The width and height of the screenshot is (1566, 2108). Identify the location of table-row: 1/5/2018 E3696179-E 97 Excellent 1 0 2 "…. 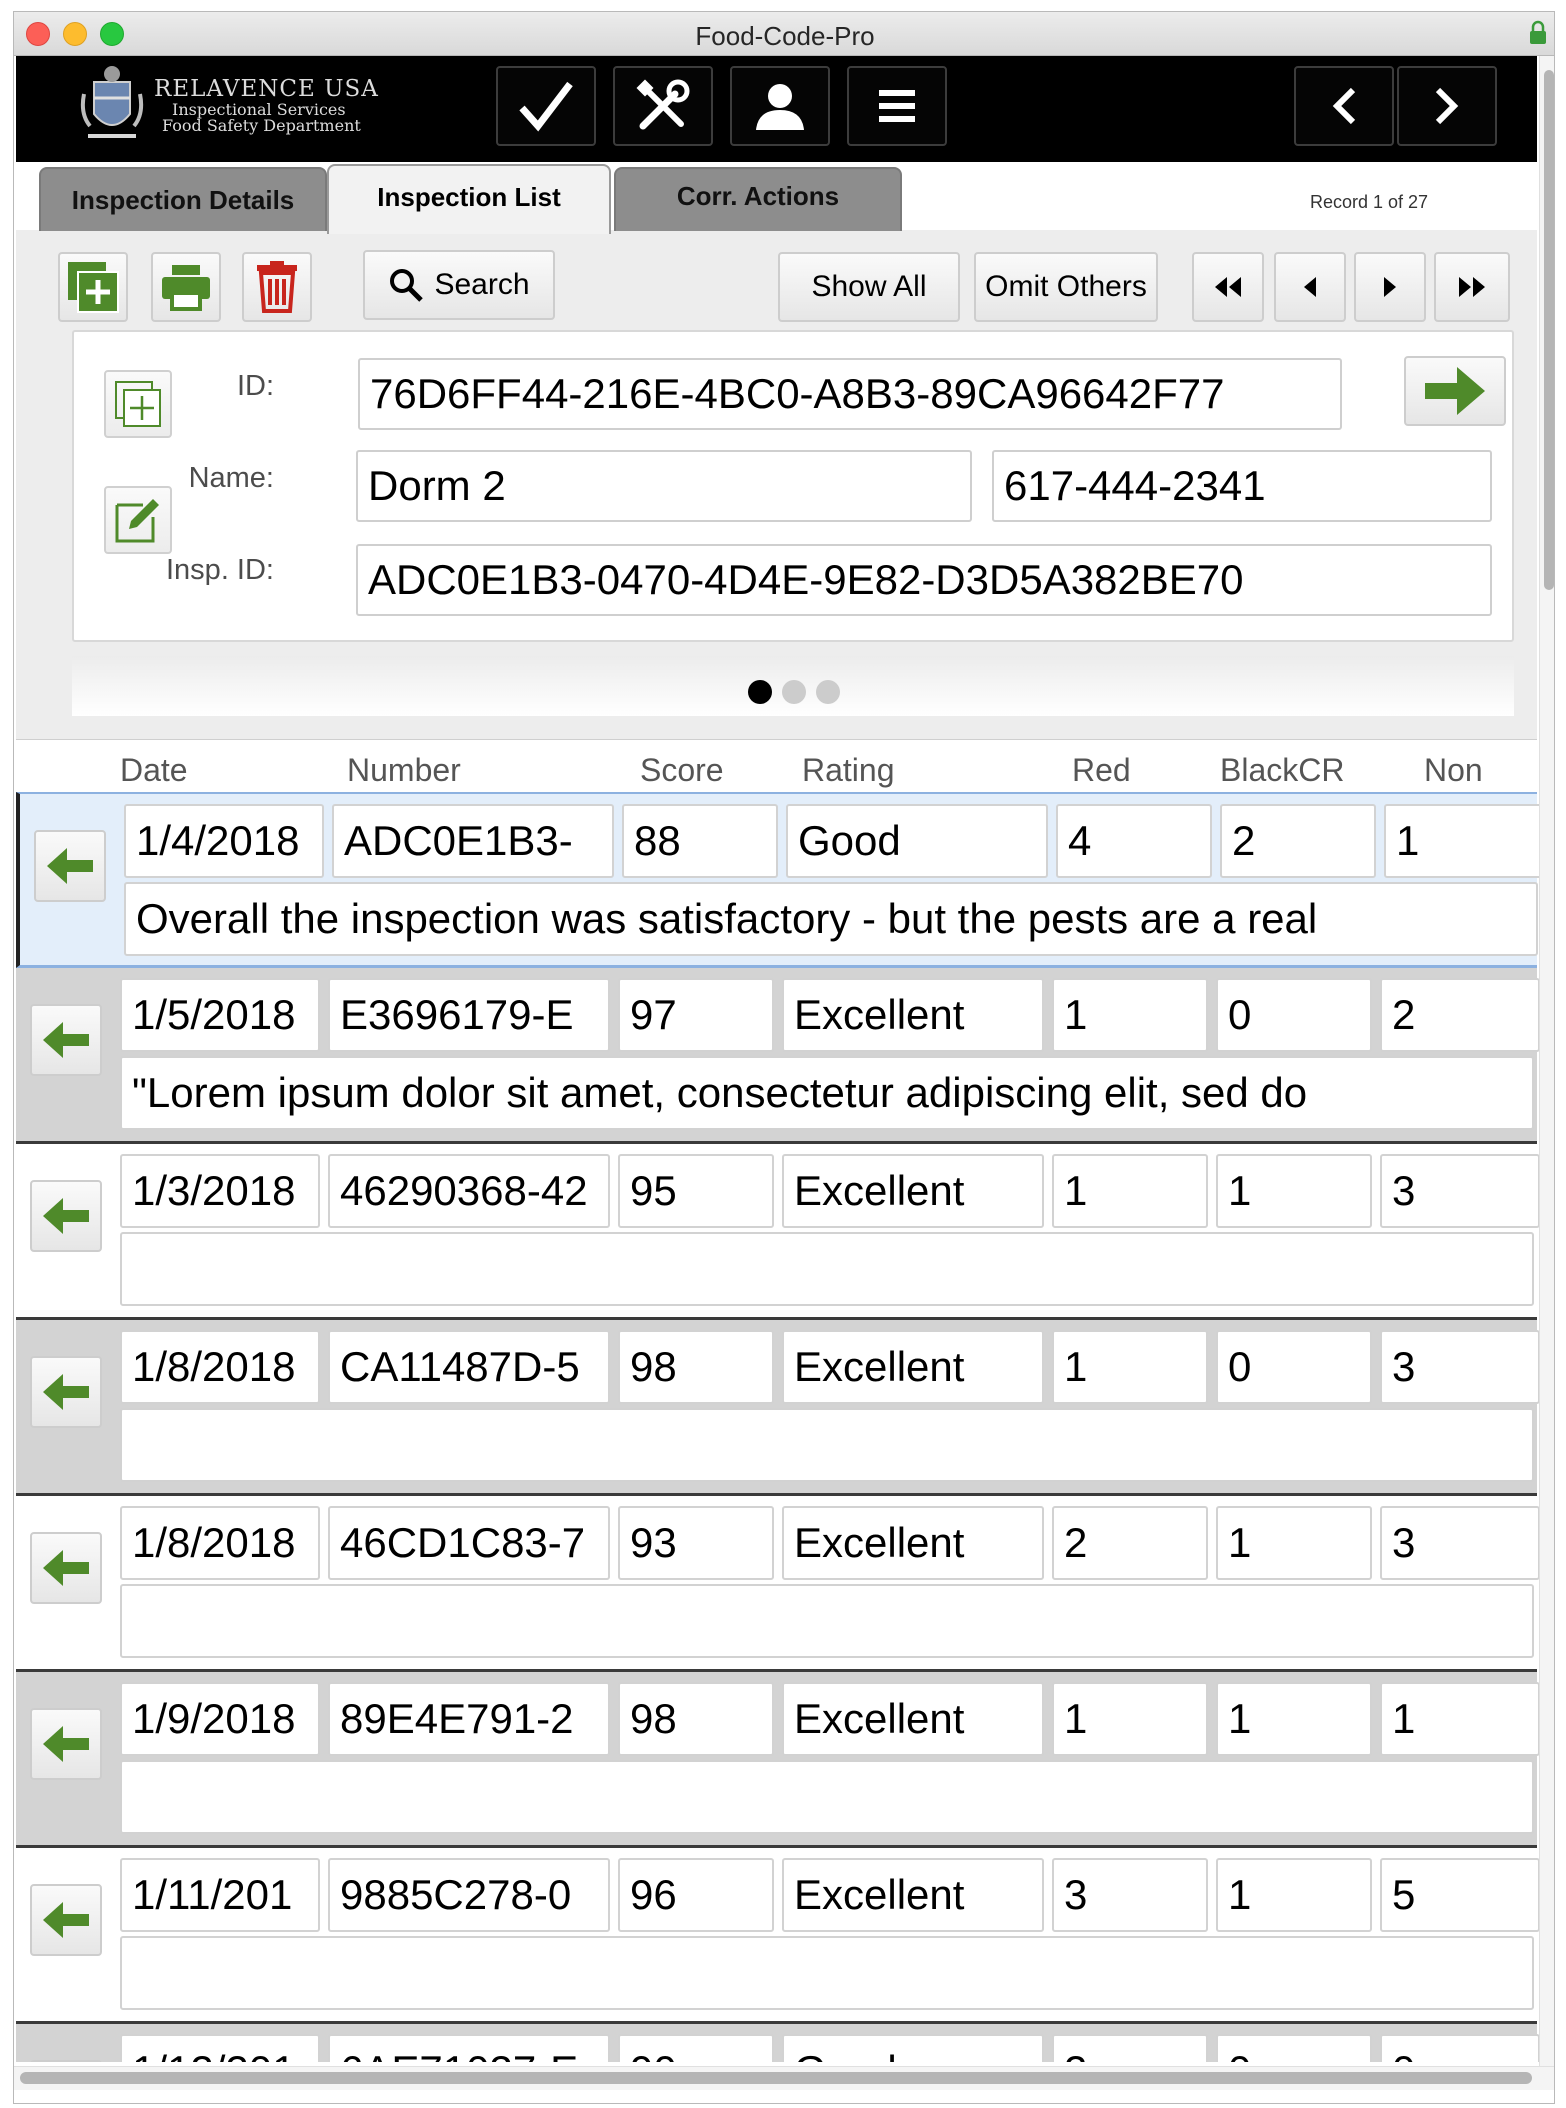
(778, 1056).